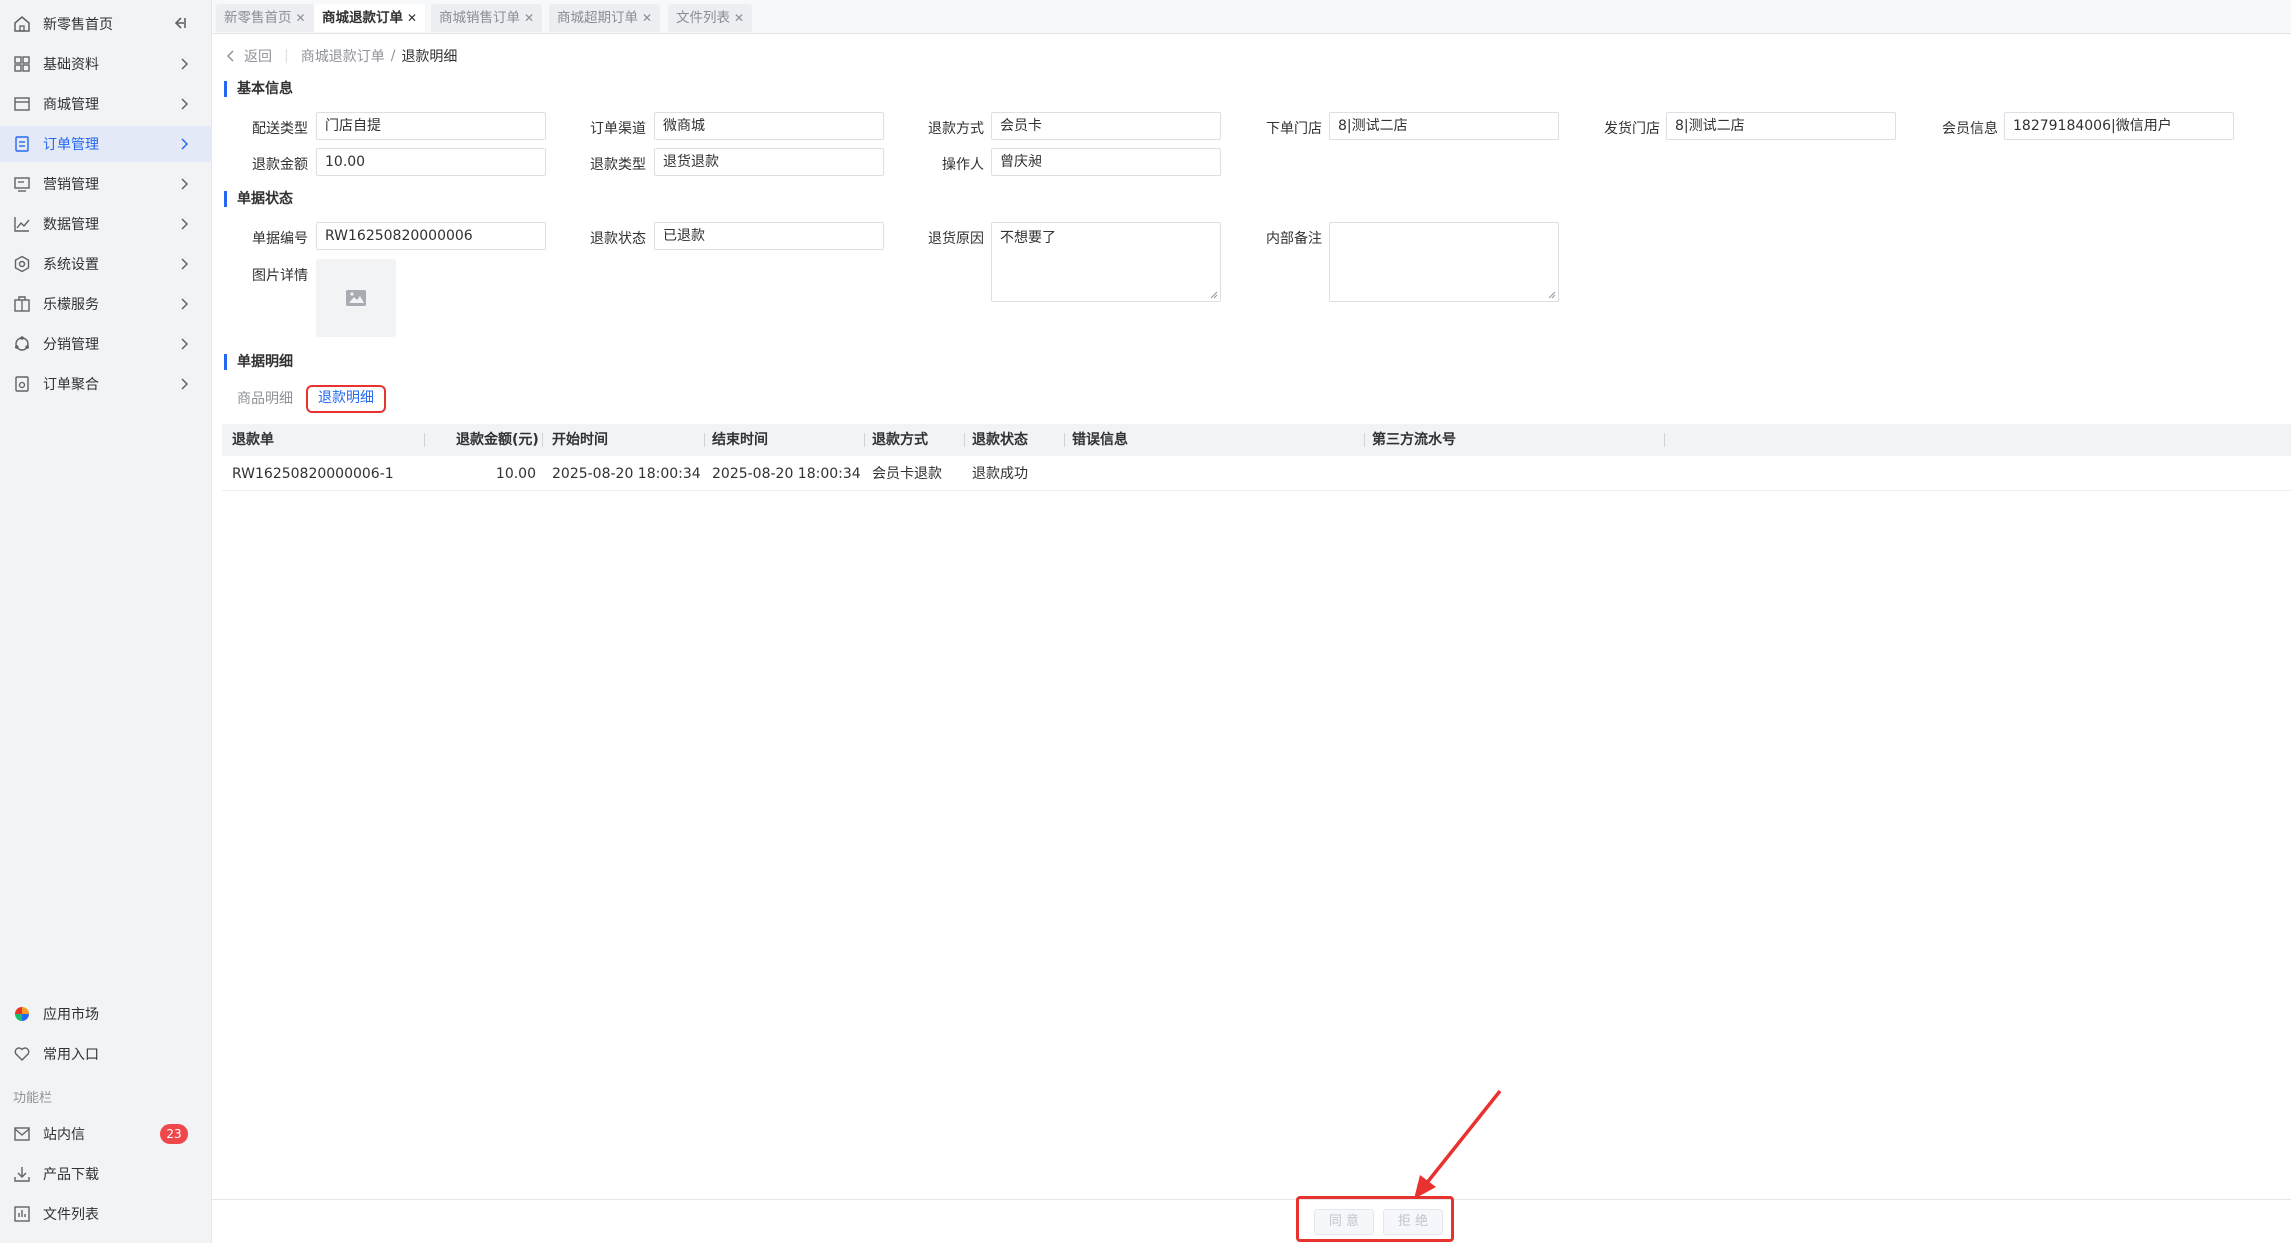 The image size is (2291, 1243). What do you see at coordinates (64, 1135) in the screenshot?
I see `messages-label: 站内信` at bounding box center [64, 1135].